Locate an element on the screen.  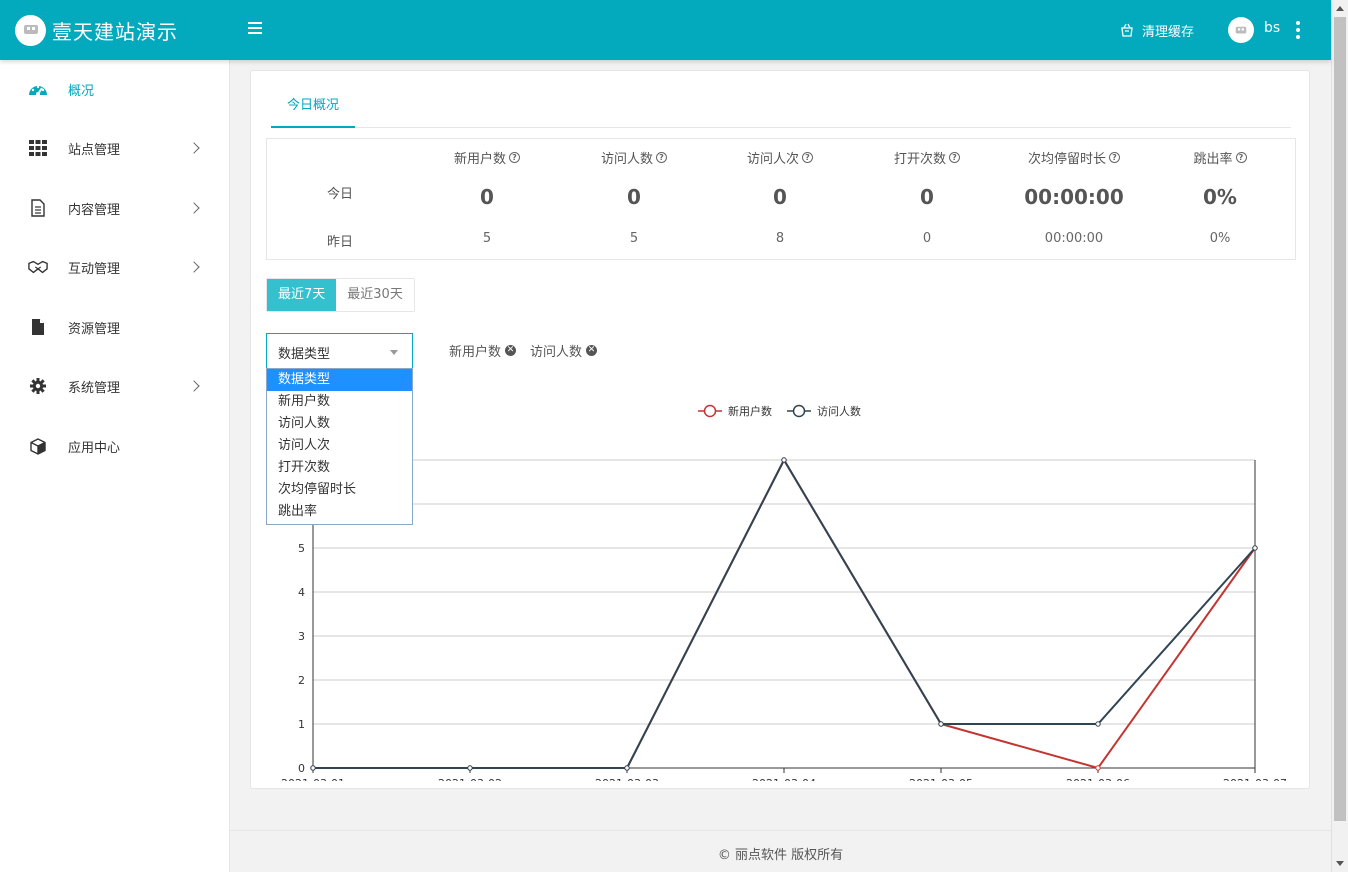
y-tick-label: 2 is located at coordinates (301, 680).